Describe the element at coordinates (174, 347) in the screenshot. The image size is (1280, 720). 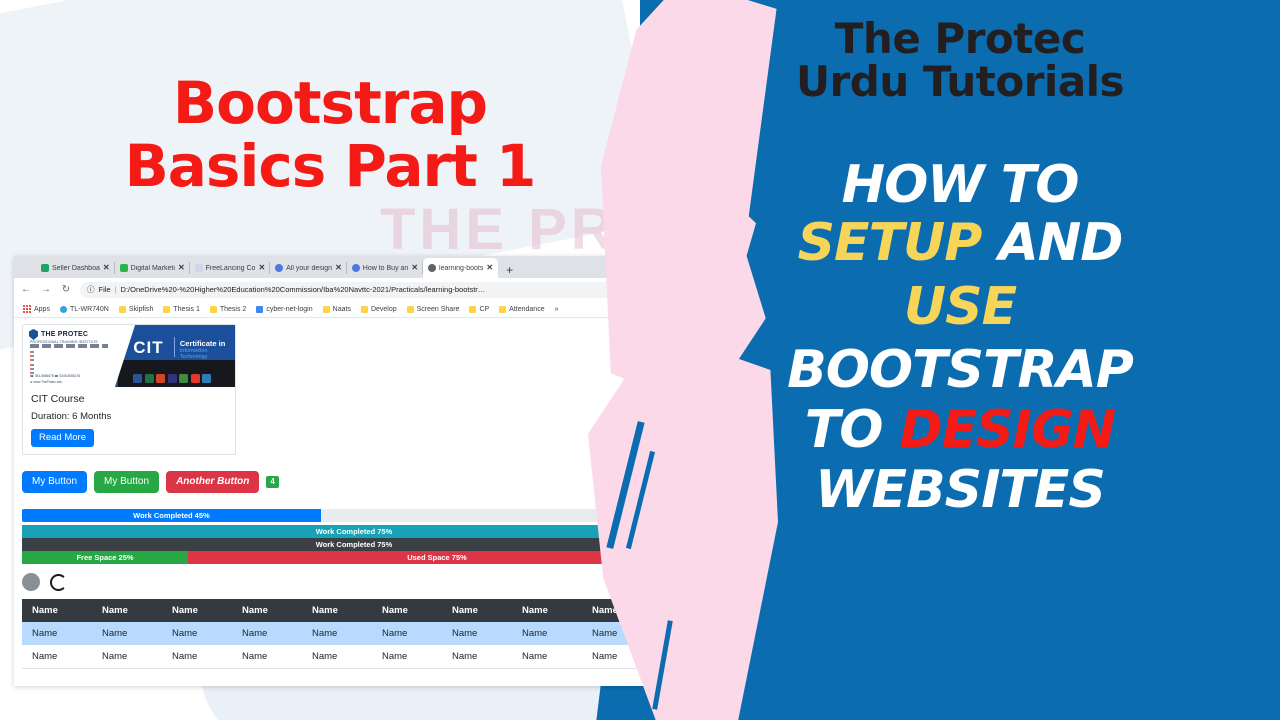
I see `banner-divider` at that location.